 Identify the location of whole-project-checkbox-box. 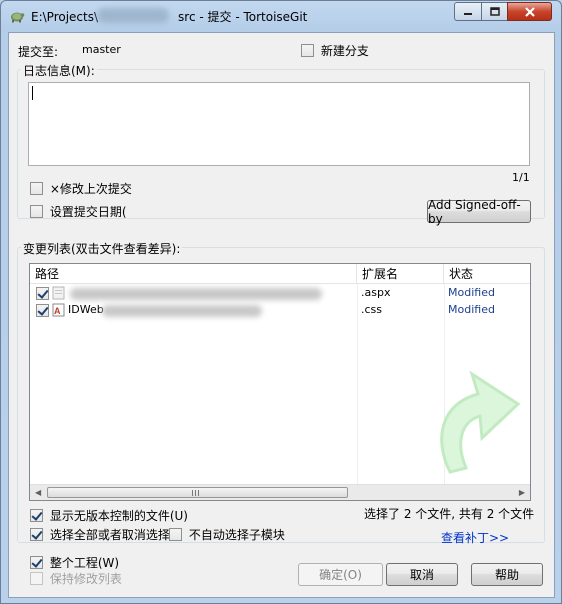
(36, 562).